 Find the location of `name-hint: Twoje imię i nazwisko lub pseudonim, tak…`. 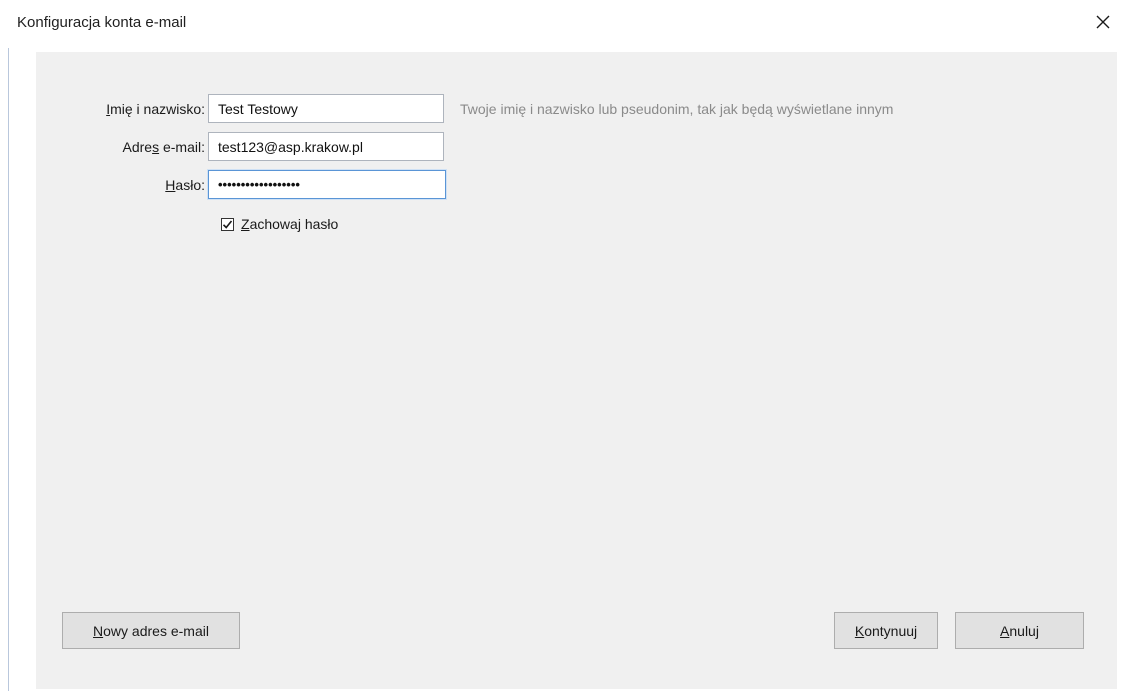

name-hint: Twoje imię i nazwisko lub pseudonim, tak… is located at coordinates (677, 109).